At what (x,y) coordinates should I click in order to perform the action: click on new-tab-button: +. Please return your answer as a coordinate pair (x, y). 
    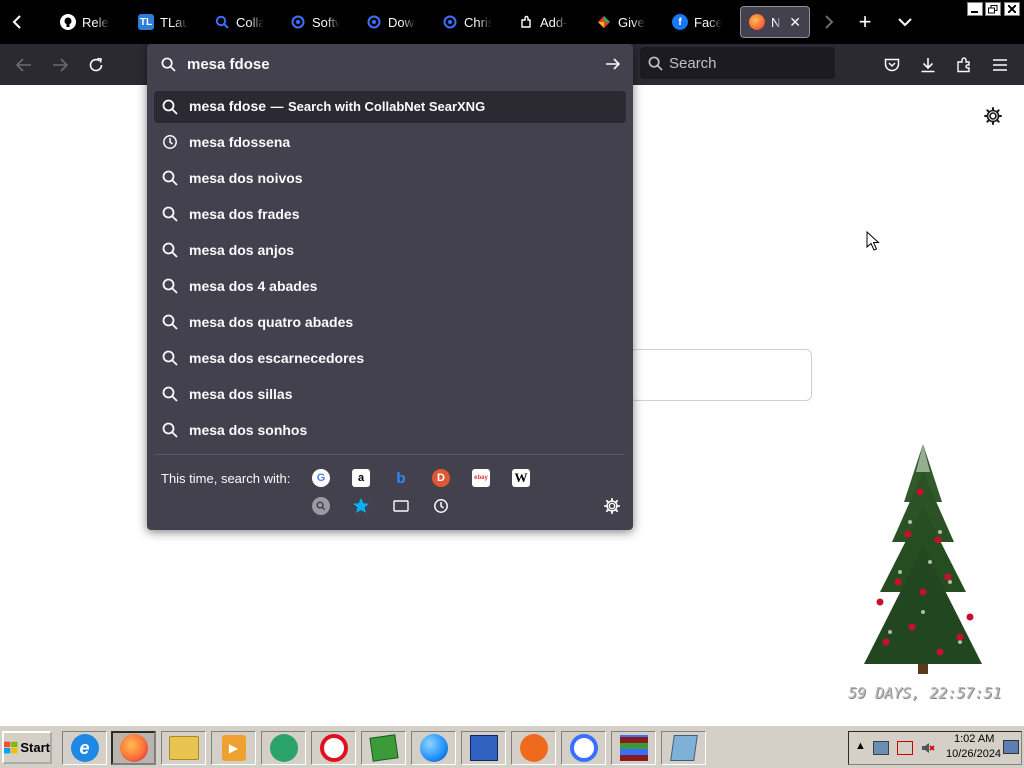
    Looking at the image, I should click on (865, 22).